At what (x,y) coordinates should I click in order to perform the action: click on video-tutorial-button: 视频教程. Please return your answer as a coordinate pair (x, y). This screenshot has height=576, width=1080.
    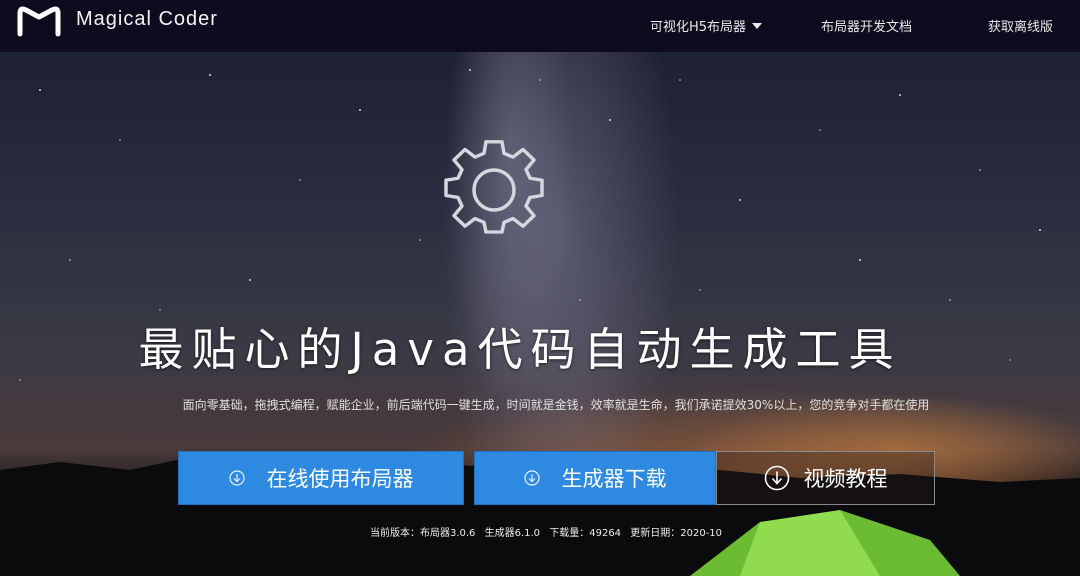
    Looking at the image, I should click on (825, 478).